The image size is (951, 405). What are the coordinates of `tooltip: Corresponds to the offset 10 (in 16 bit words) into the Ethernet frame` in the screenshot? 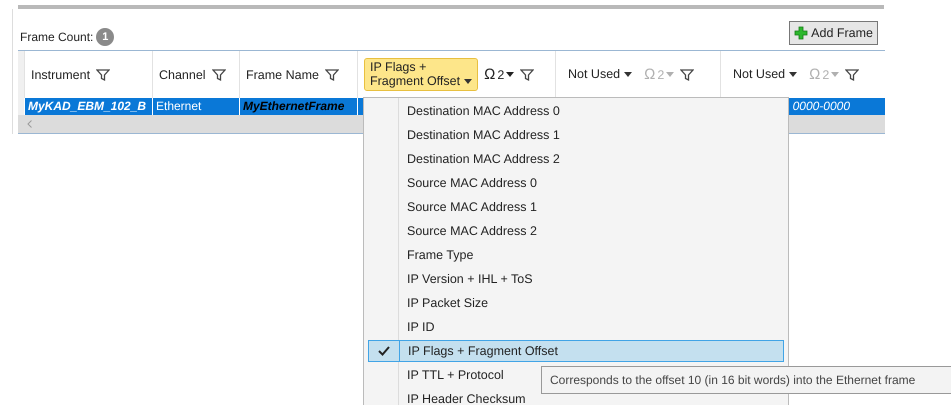 It's located at (746, 380).